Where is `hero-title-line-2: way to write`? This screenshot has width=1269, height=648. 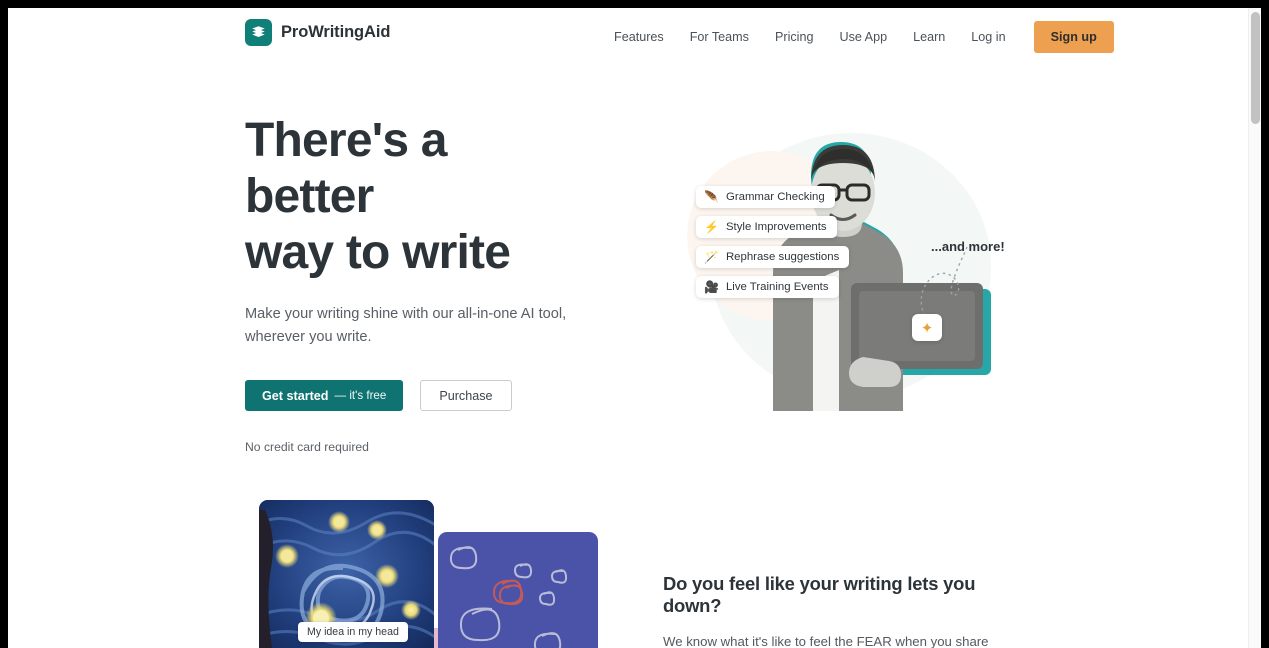
hero-title-line-2: way to write is located at coordinates (378, 252).